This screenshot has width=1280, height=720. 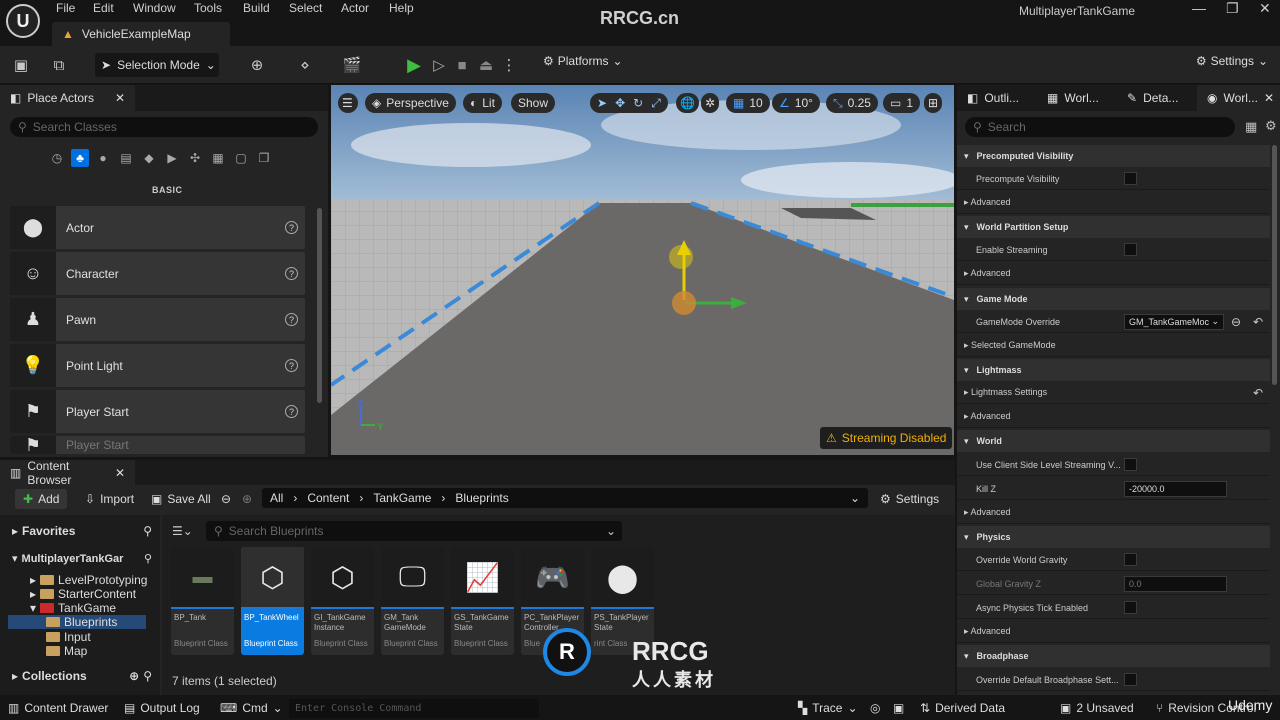 I want to click on blueprint-icon: ⋄, so click(x=305, y=65).